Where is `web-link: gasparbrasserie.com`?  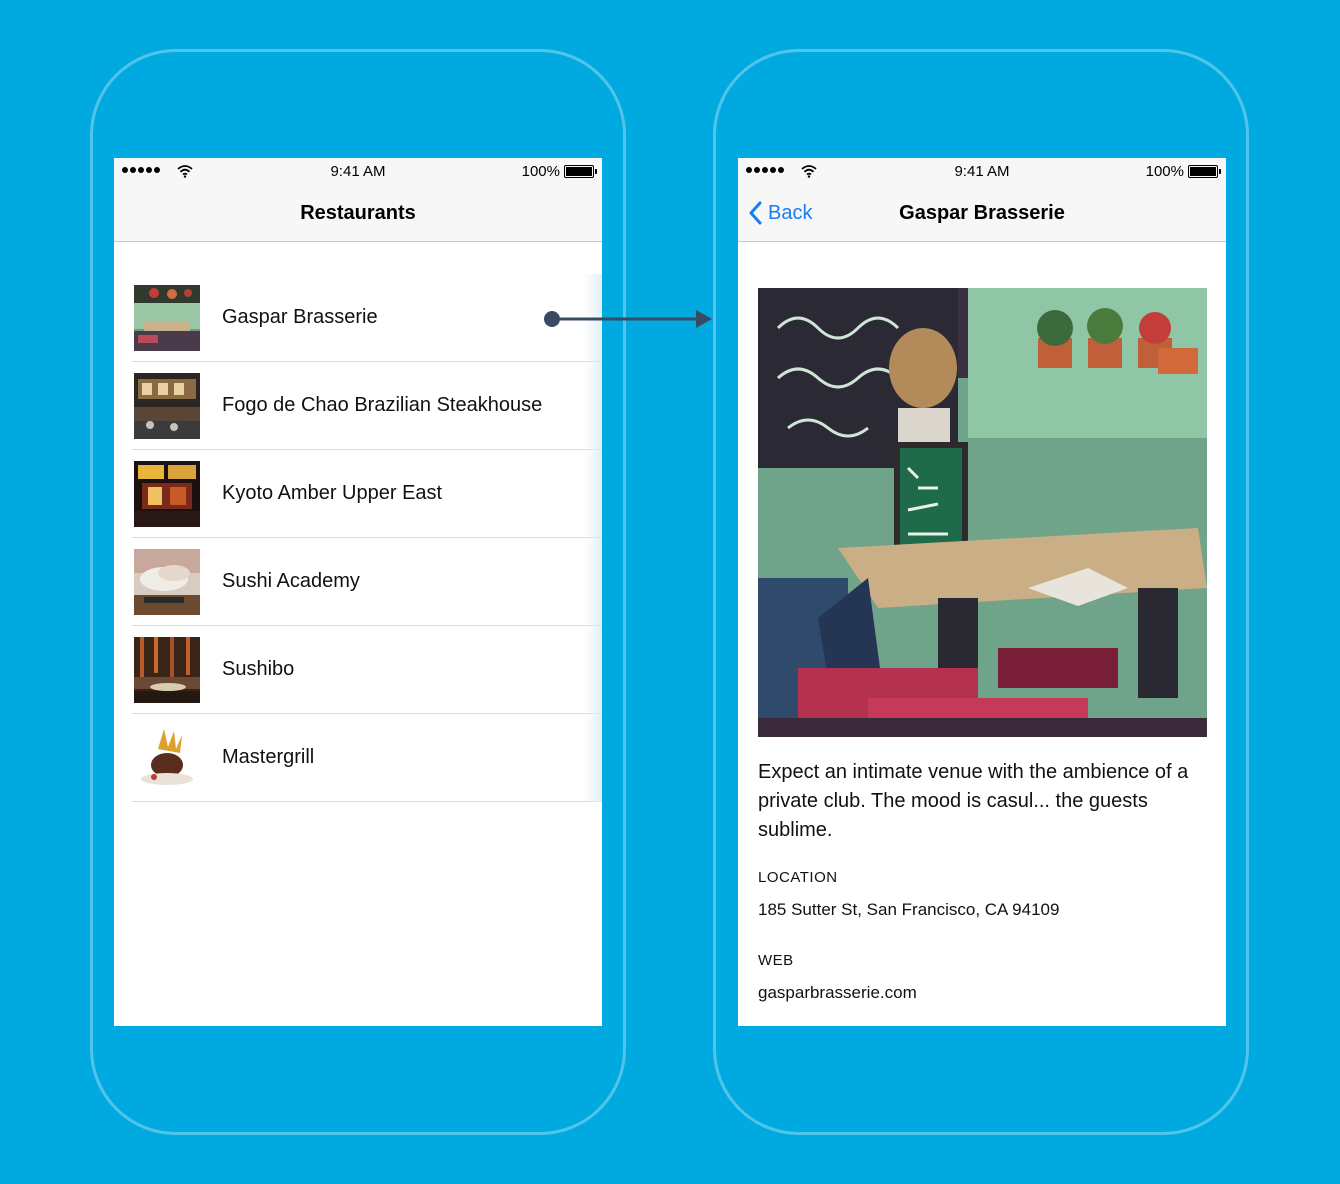 web-link: gasparbrasserie.com is located at coordinates (837, 993).